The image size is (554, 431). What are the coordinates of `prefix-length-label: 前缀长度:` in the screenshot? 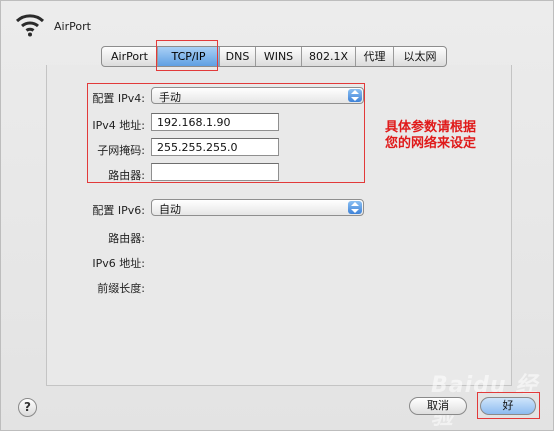 It's located at (121, 288).